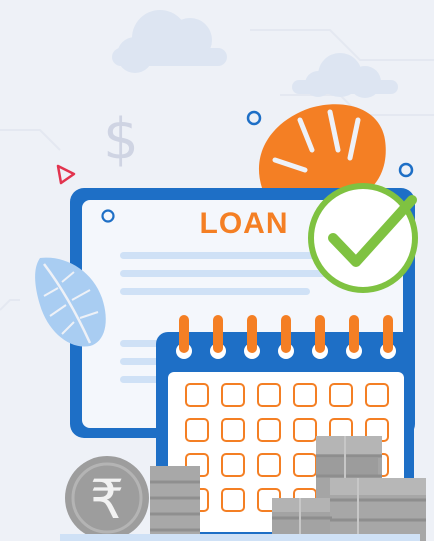 The height and width of the screenshot is (541, 434). Describe the element at coordinates (175, 503) in the screenshot. I see `coin-stack-icon` at that location.